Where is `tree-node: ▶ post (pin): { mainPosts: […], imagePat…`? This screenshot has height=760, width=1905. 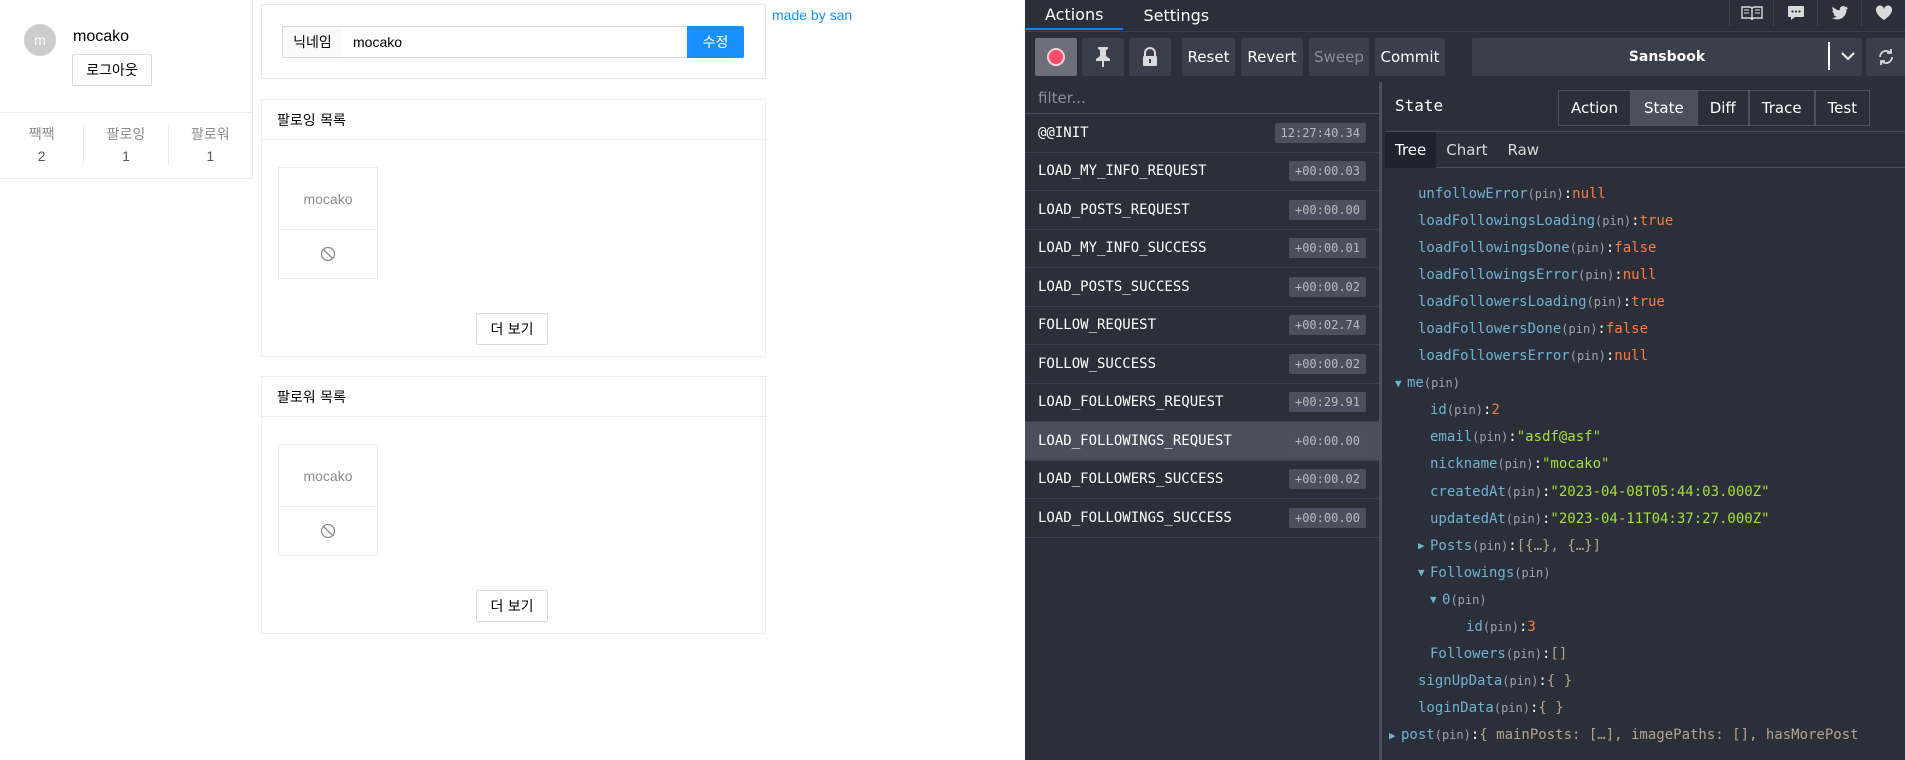 tree-node: ▶ post (pin): { mainPosts: […], imagePat… is located at coordinates (1645, 735).